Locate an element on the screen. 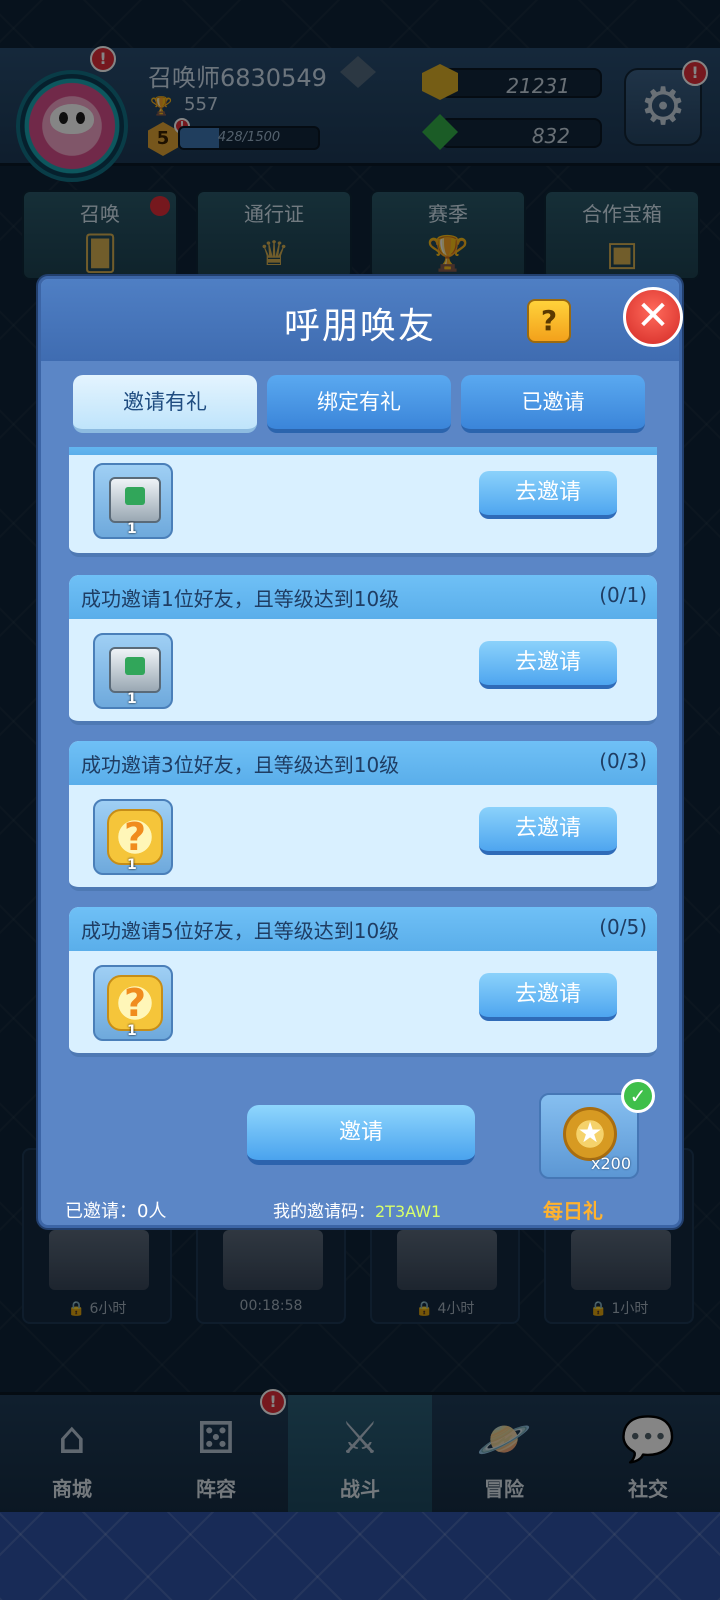 This screenshot has width=720, height=1600. tab-invited: 已邀请 is located at coordinates (553, 404).